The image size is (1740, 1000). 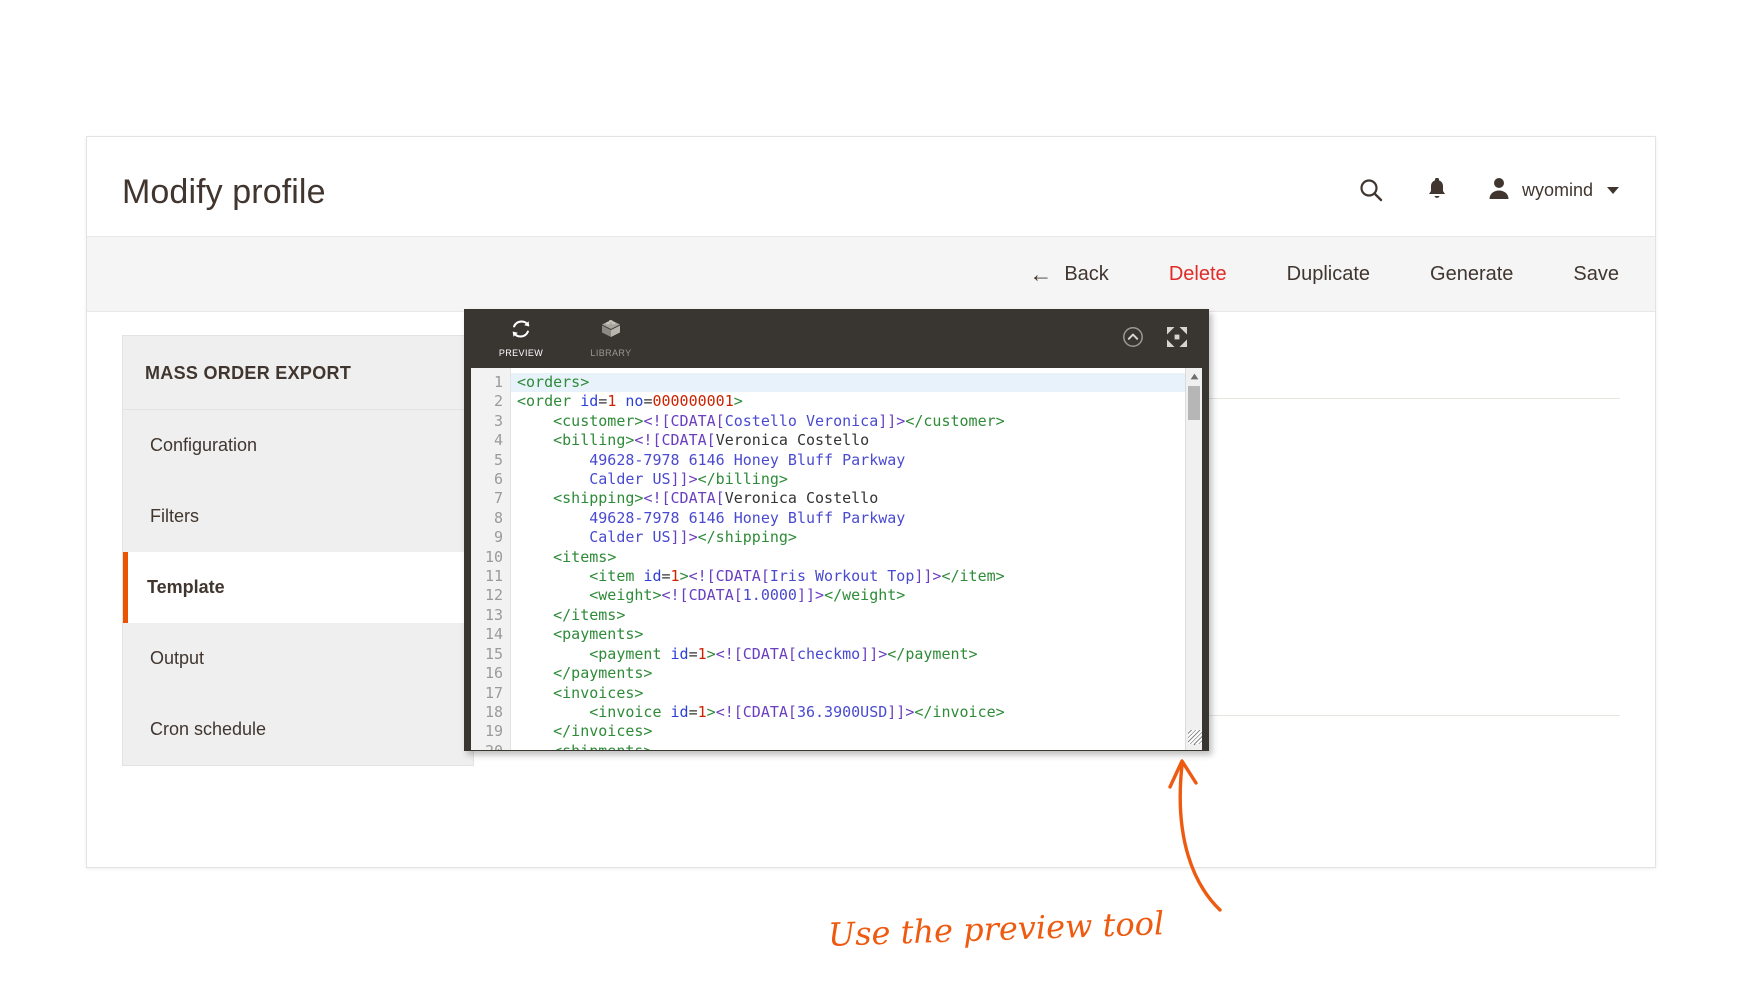 What do you see at coordinates (498, 440) in the screenshot?
I see `line-number: 4` at bounding box center [498, 440].